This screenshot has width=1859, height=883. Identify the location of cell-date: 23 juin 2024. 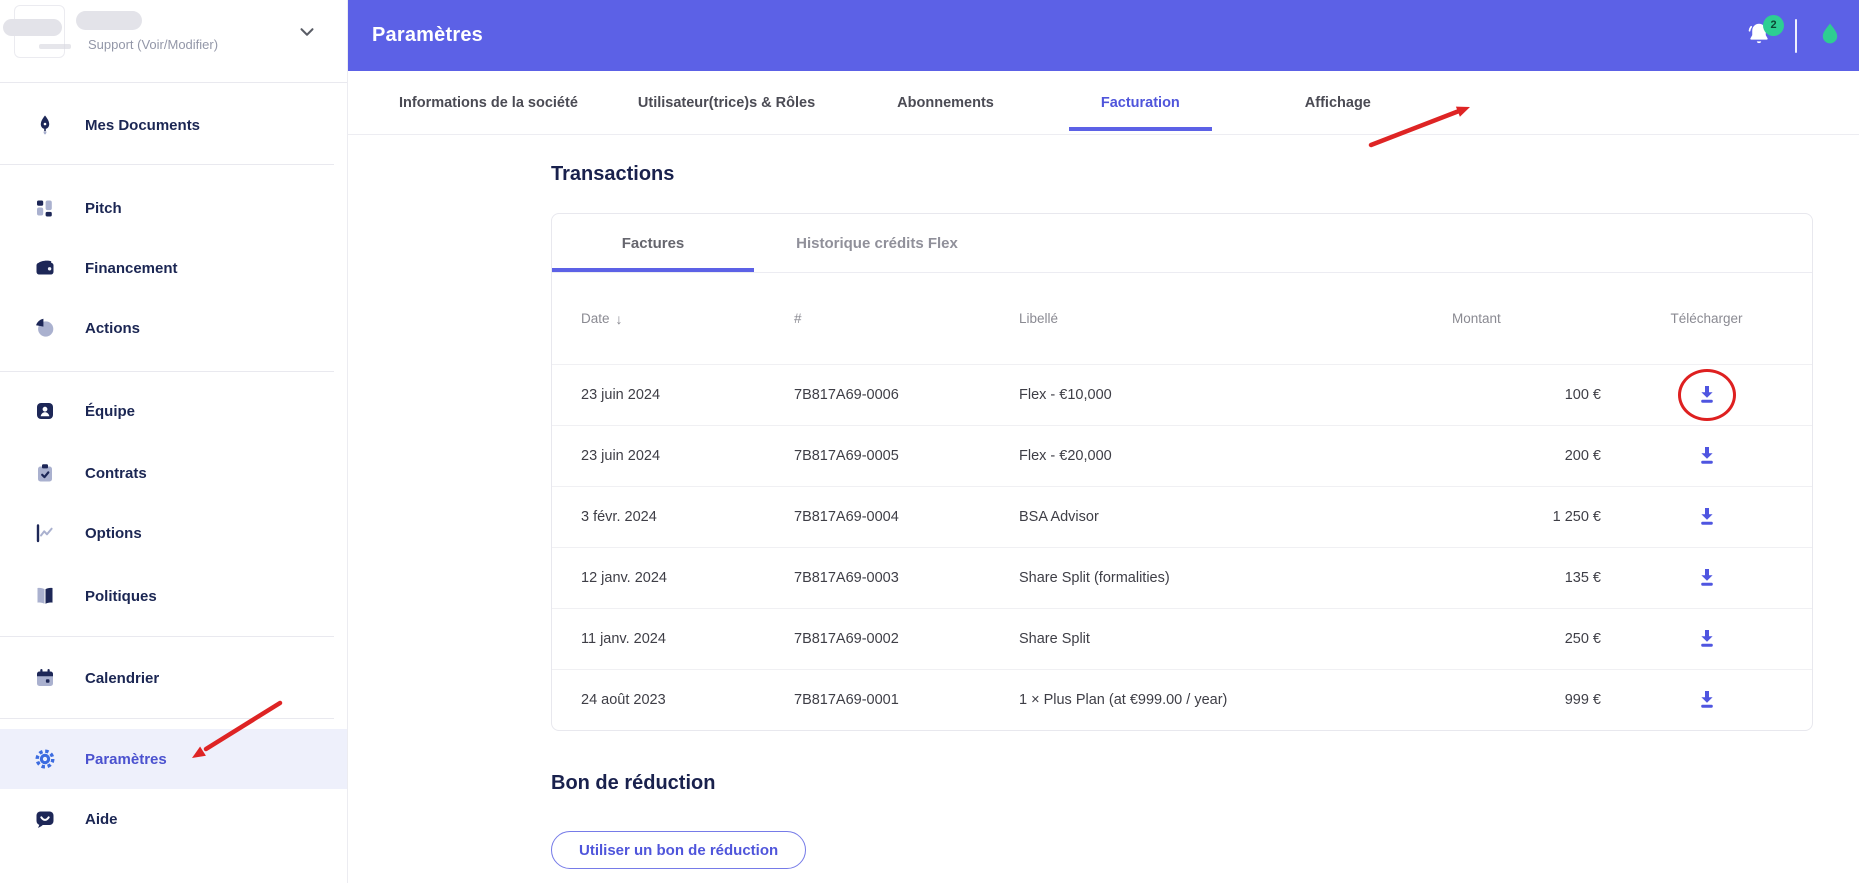
(621, 456).